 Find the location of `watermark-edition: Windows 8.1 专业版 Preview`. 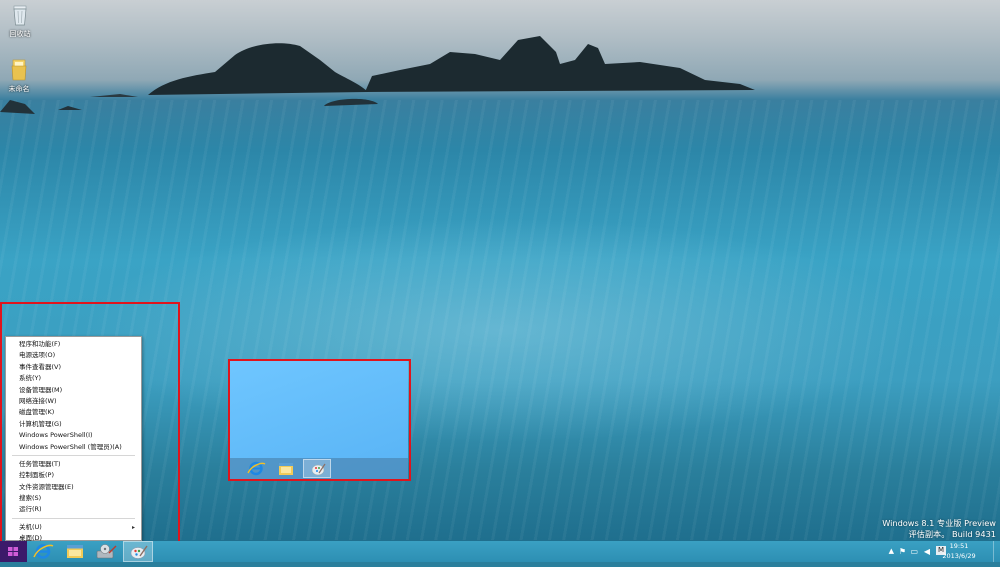

watermark-edition: Windows 8.1 专业版 Preview is located at coordinates (939, 523).